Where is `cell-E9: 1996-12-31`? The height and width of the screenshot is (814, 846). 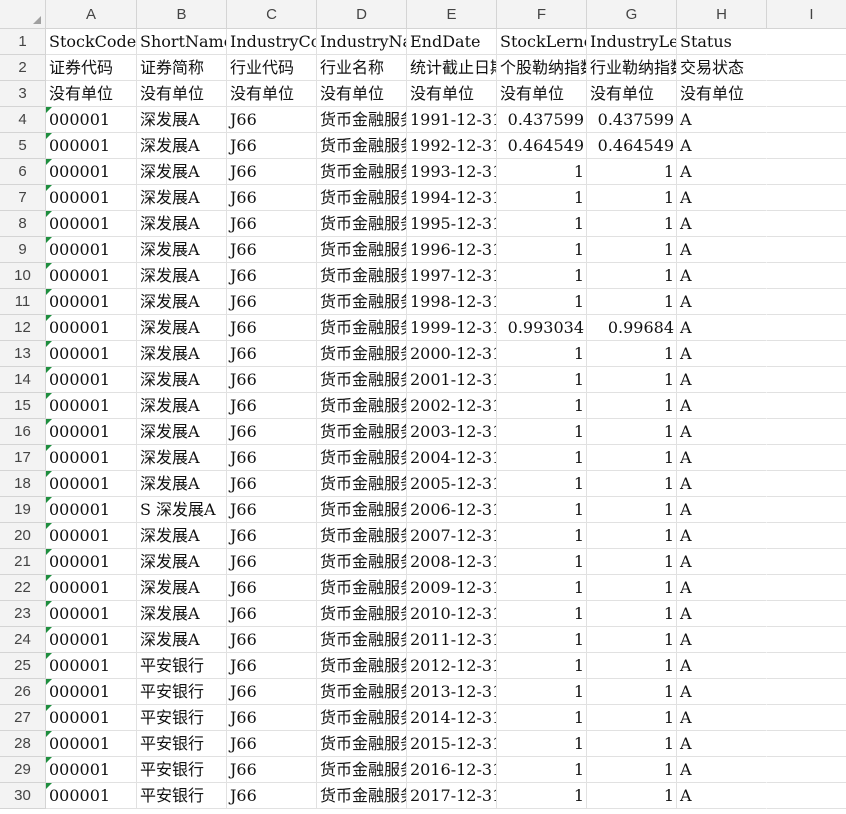 cell-E9: 1996-12-31 is located at coordinates (452, 250).